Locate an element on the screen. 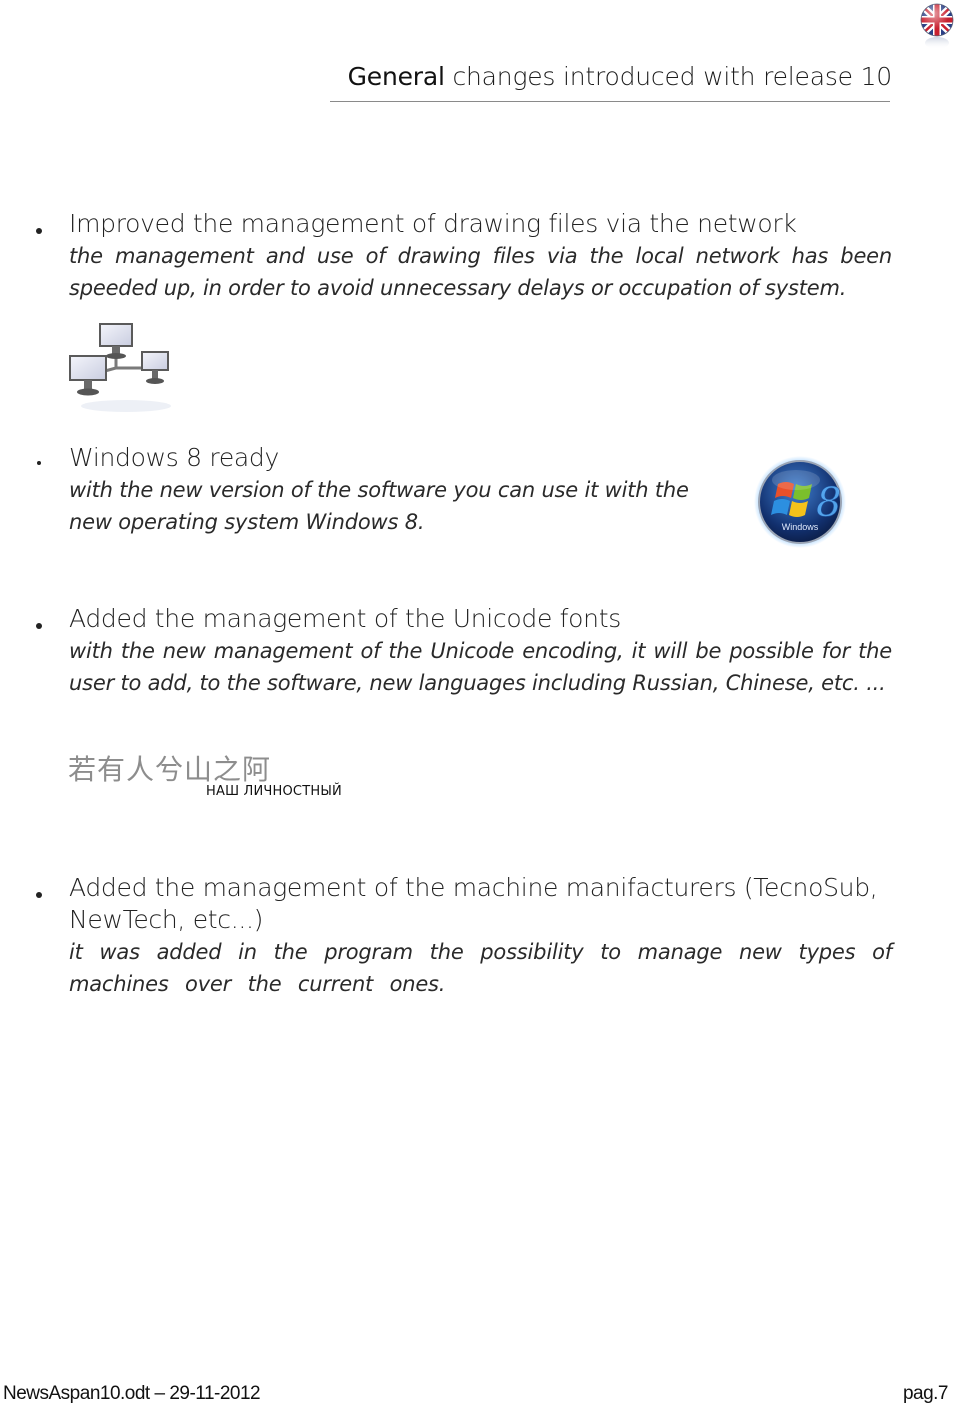  network-computers-image is located at coordinates (126, 366).